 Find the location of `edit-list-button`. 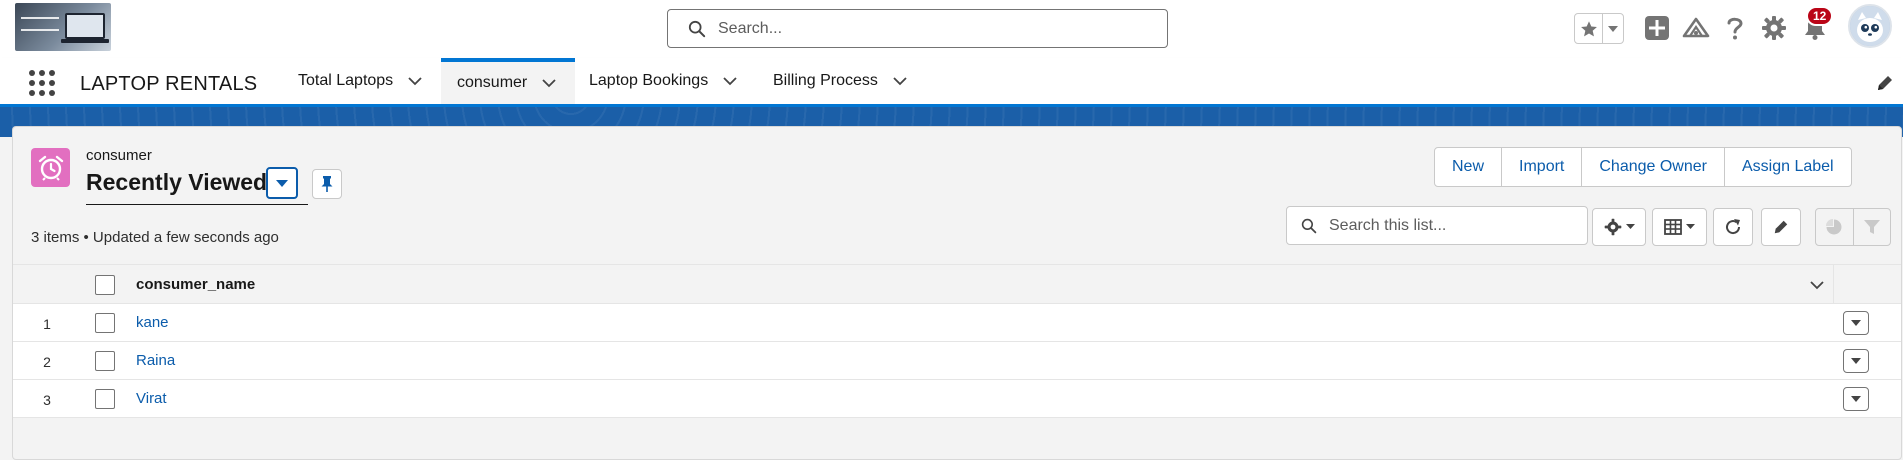

edit-list-button is located at coordinates (1781, 227).